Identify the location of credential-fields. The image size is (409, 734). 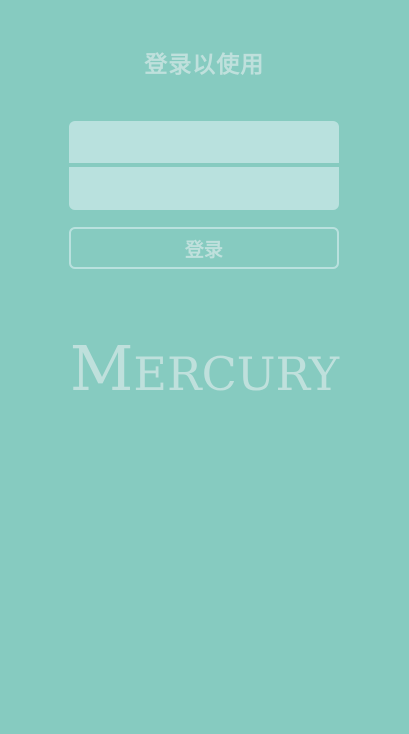
(204, 165).